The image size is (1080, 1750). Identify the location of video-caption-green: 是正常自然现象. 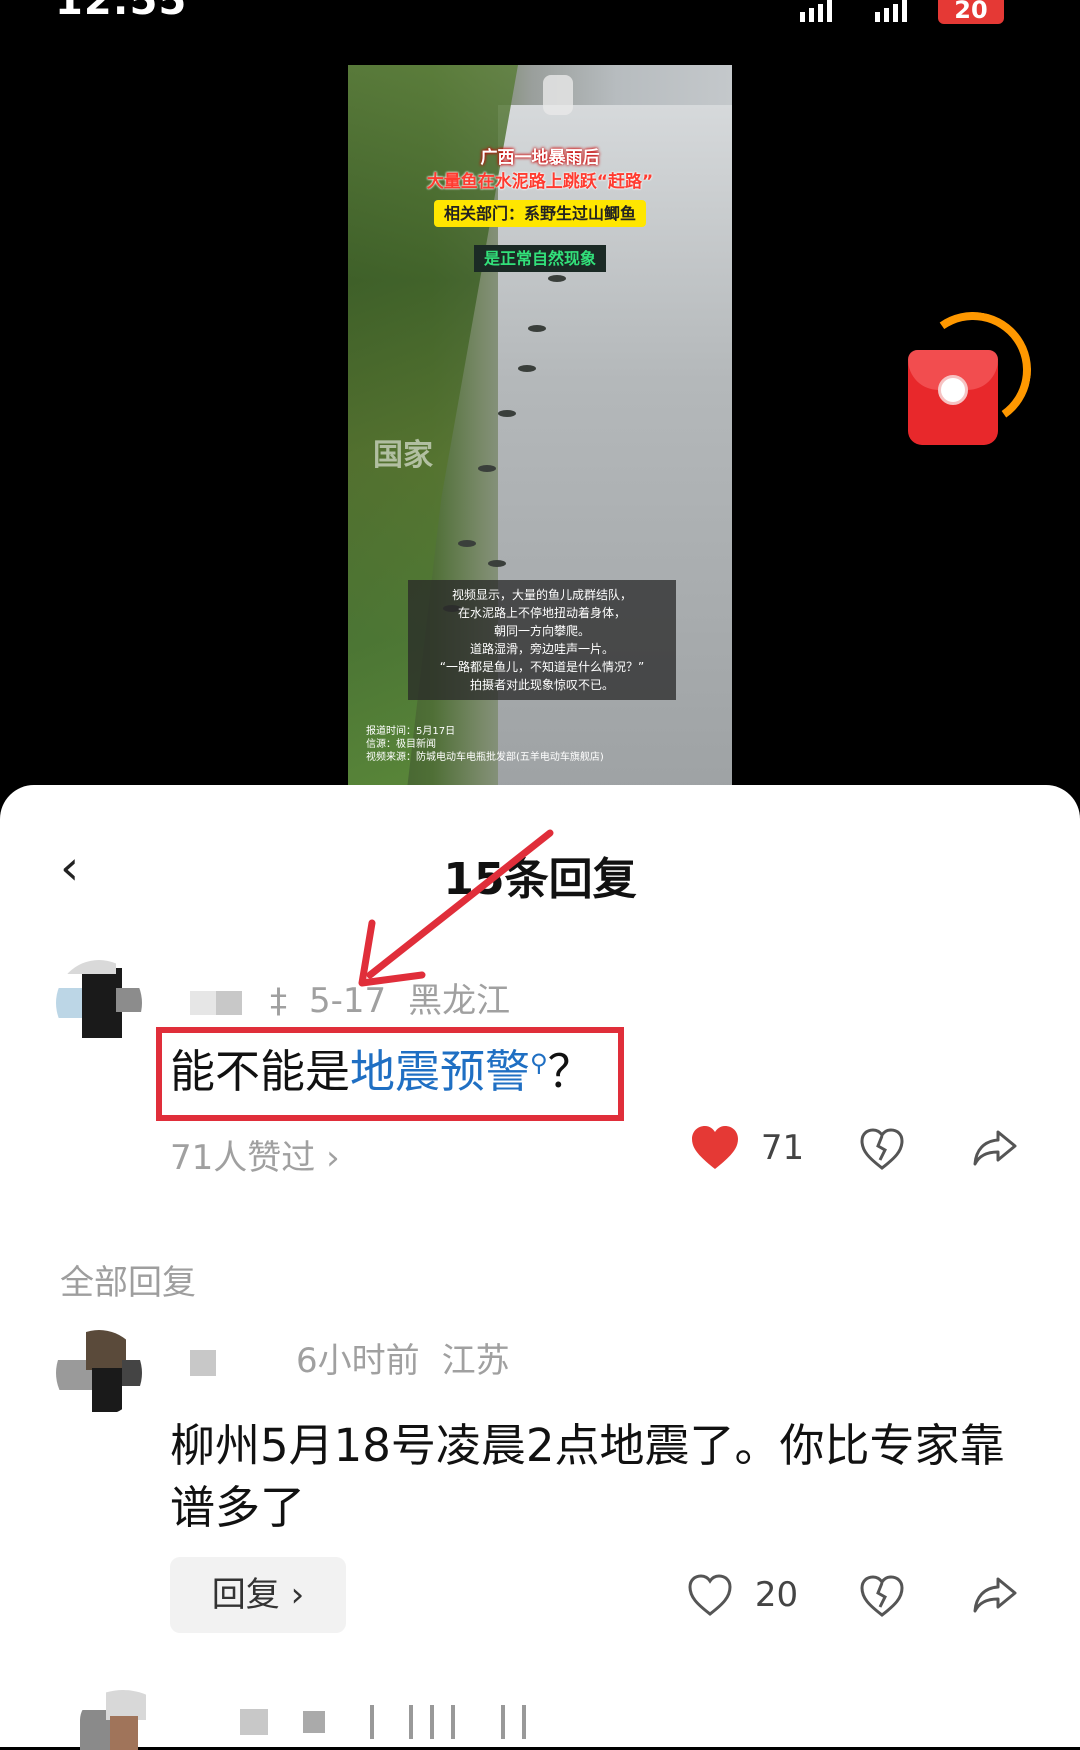
(539, 258).